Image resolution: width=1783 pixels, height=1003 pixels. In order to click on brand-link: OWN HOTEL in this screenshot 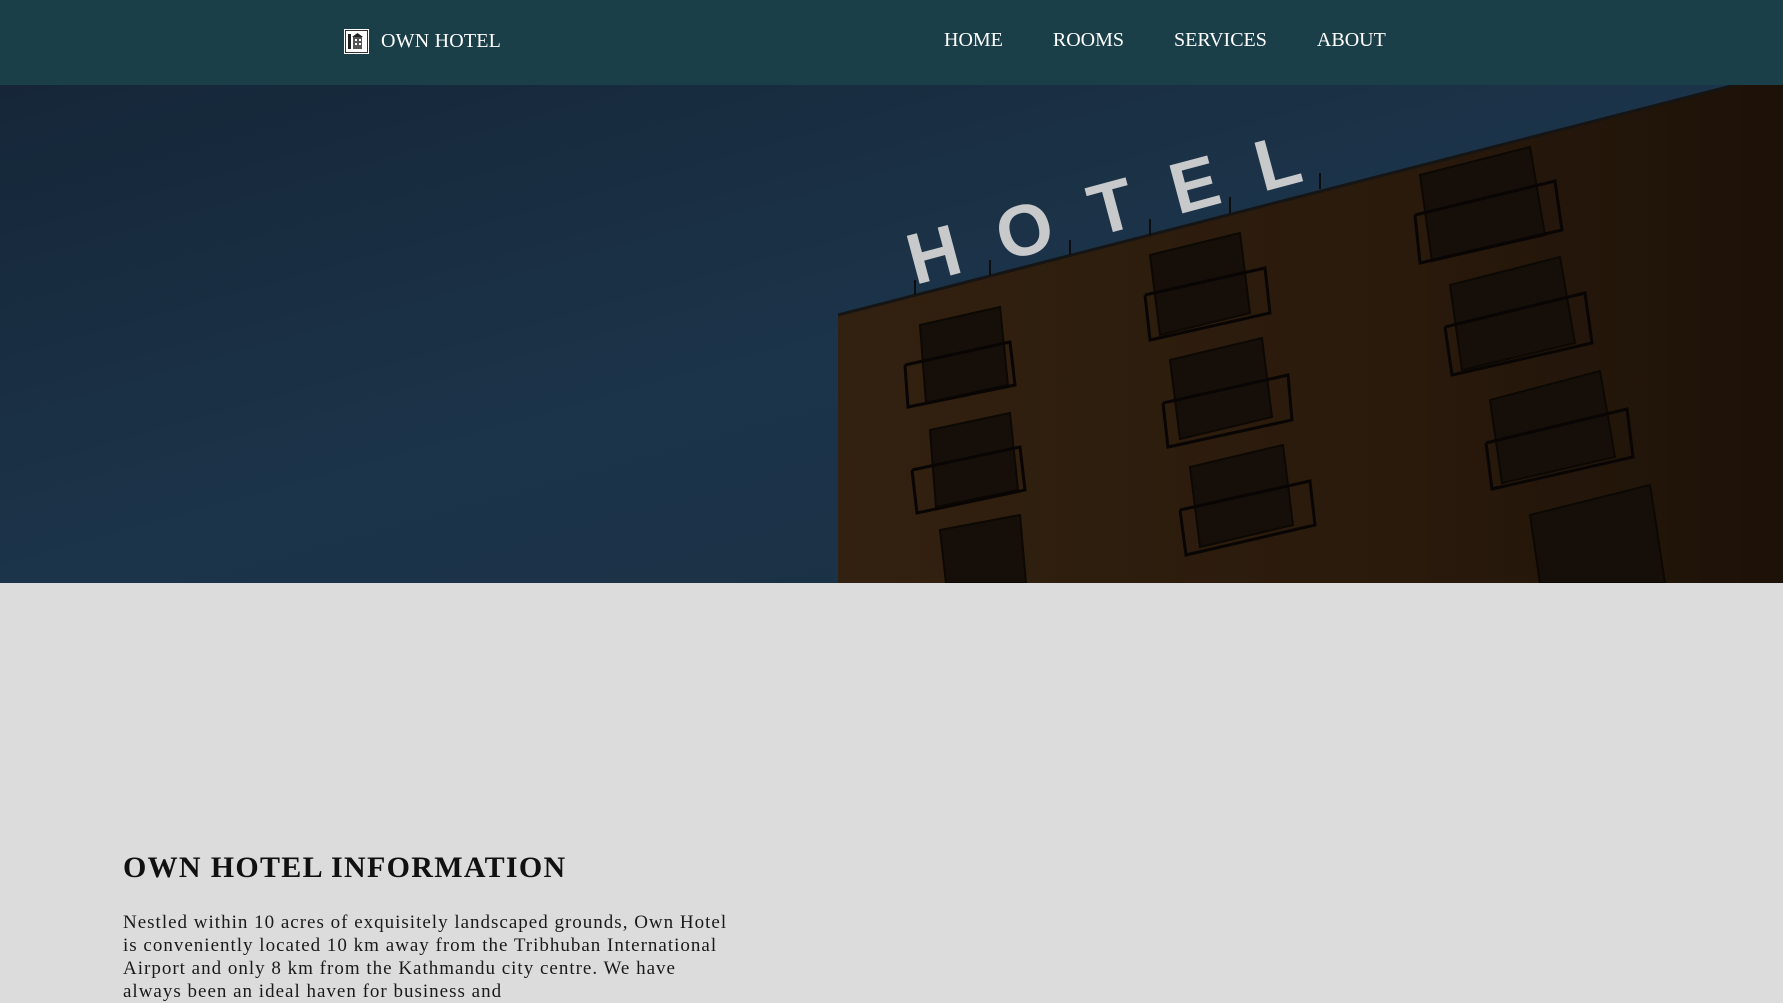, I will do `click(422, 41)`.